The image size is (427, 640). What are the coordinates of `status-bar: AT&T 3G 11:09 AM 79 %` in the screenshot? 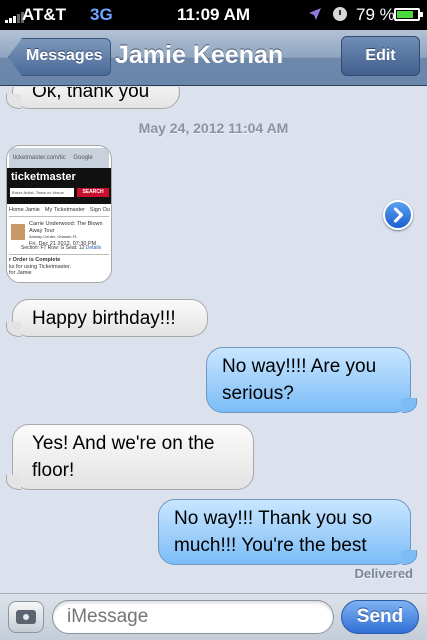 It's located at (213, 15).